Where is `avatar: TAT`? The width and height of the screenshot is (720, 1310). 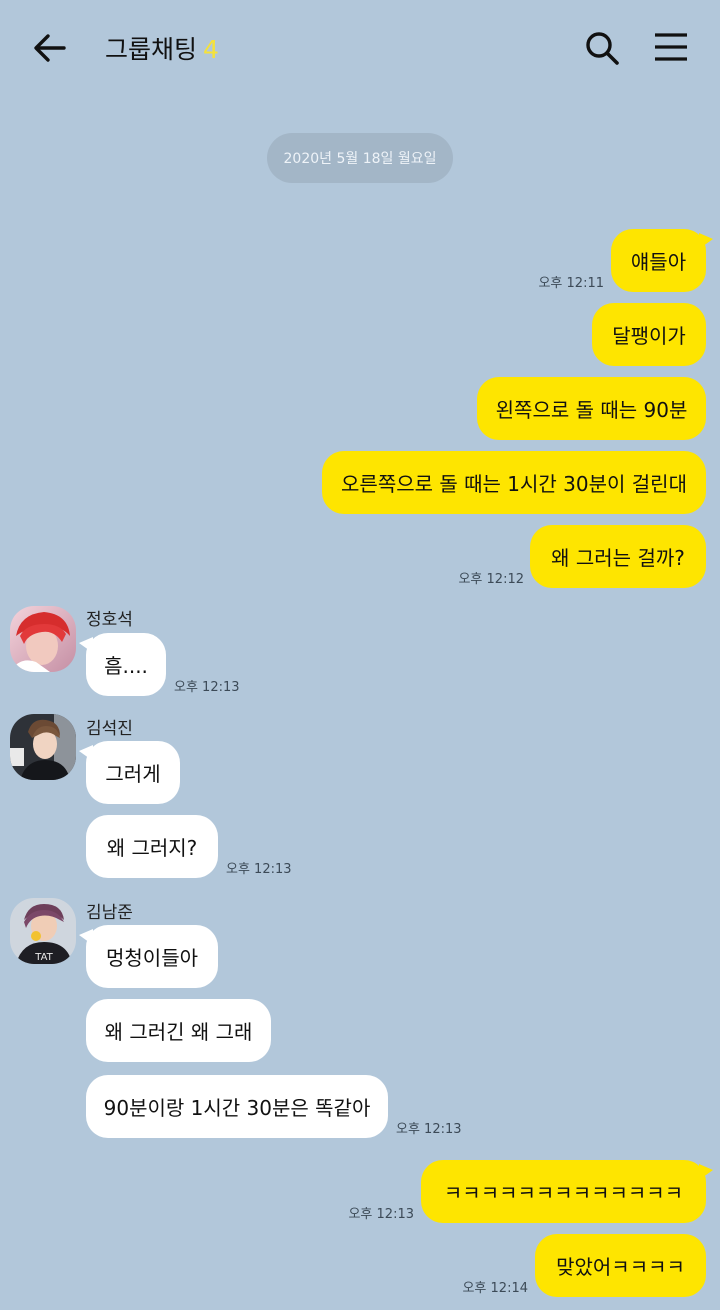
avatar: TAT is located at coordinates (43, 931).